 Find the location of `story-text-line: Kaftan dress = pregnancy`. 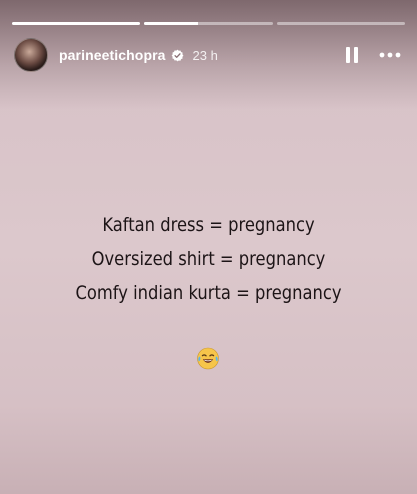

story-text-line: Kaftan dress = pregnancy is located at coordinates (208, 225).